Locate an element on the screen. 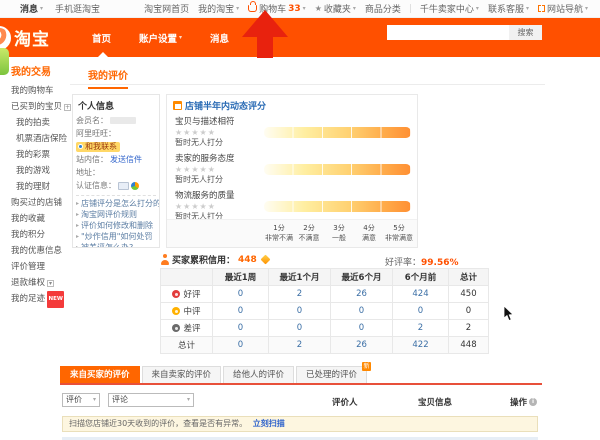 The height and width of the screenshot is (440, 600). sidebar-item-cart: 我的购物车 is located at coordinates (41, 91).